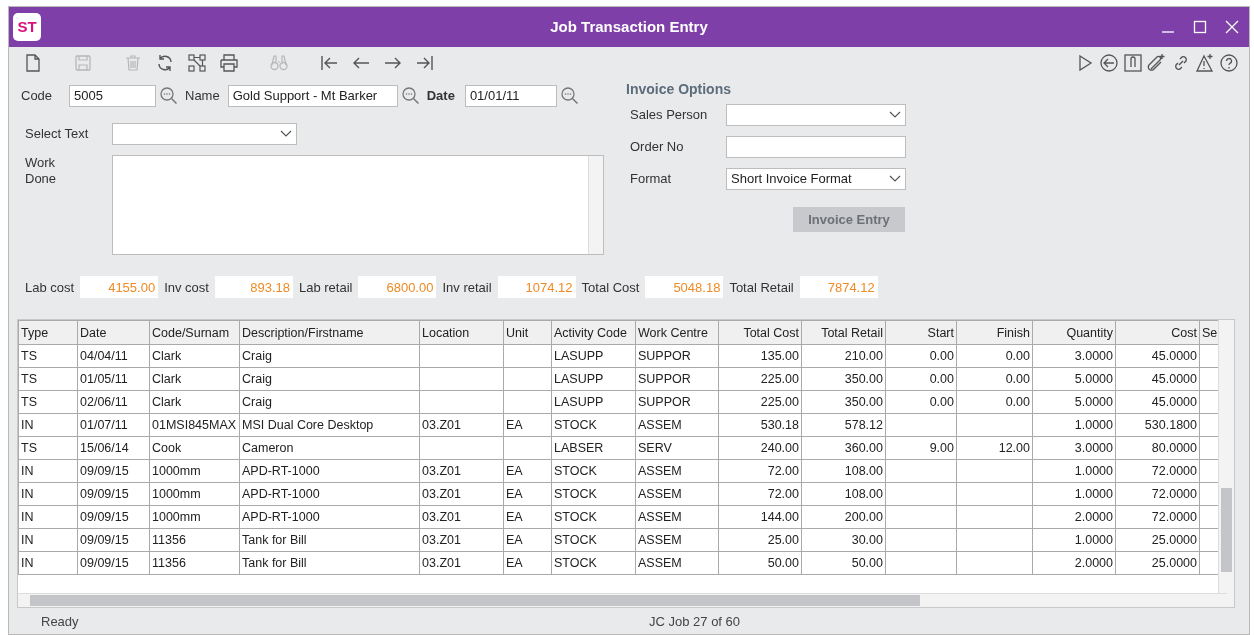  What do you see at coordinates (1074, 563) in the screenshot?
I see `table-cell: 2.0000` at bounding box center [1074, 563].